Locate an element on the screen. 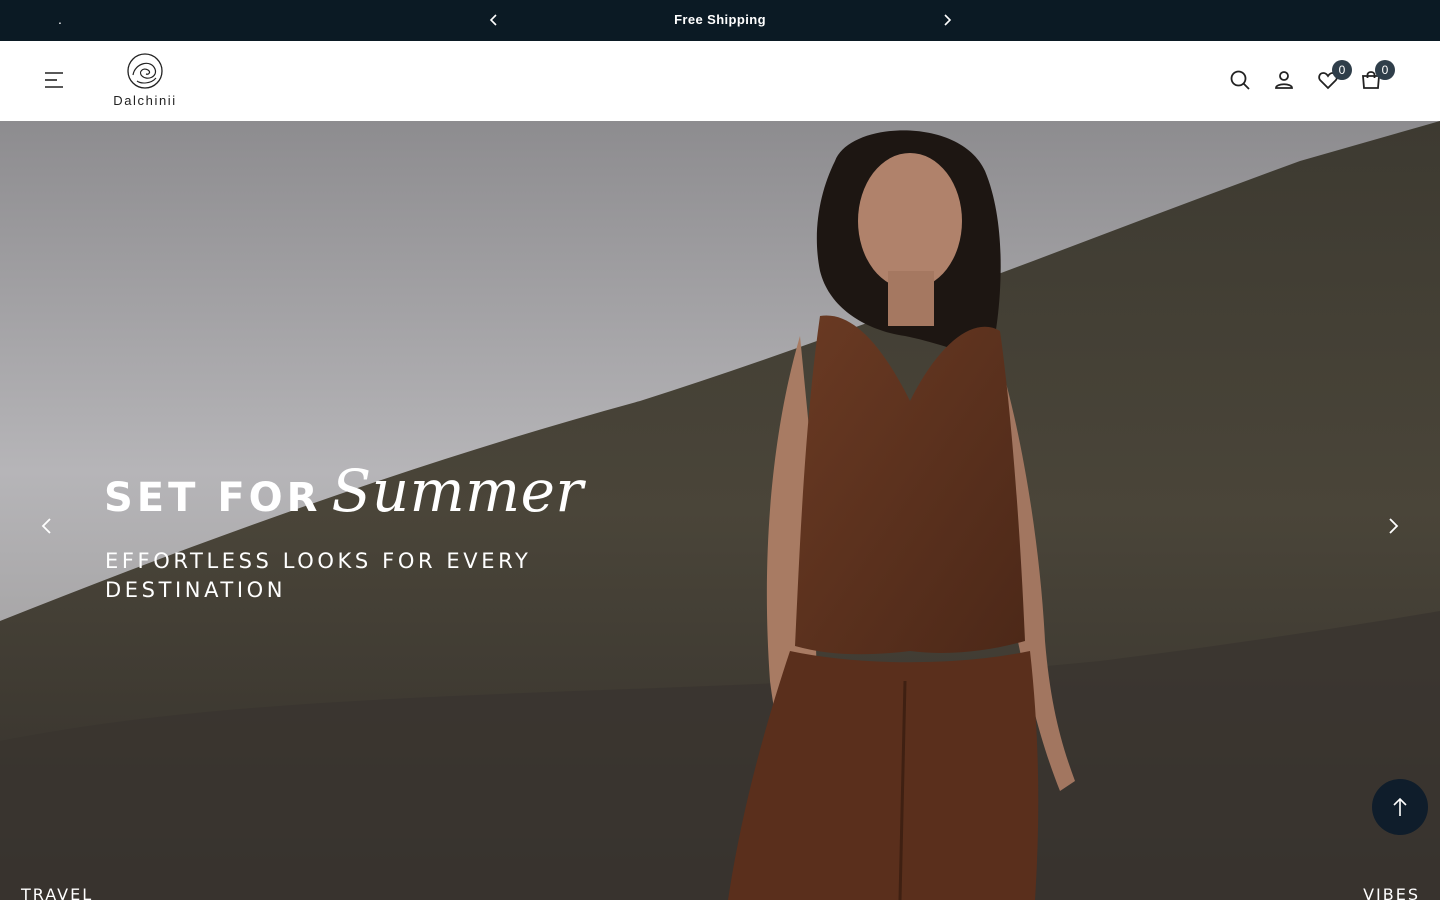 This screenshot has height=900, width=1440. logo-mark-icon is located at coordinates (145, 71).